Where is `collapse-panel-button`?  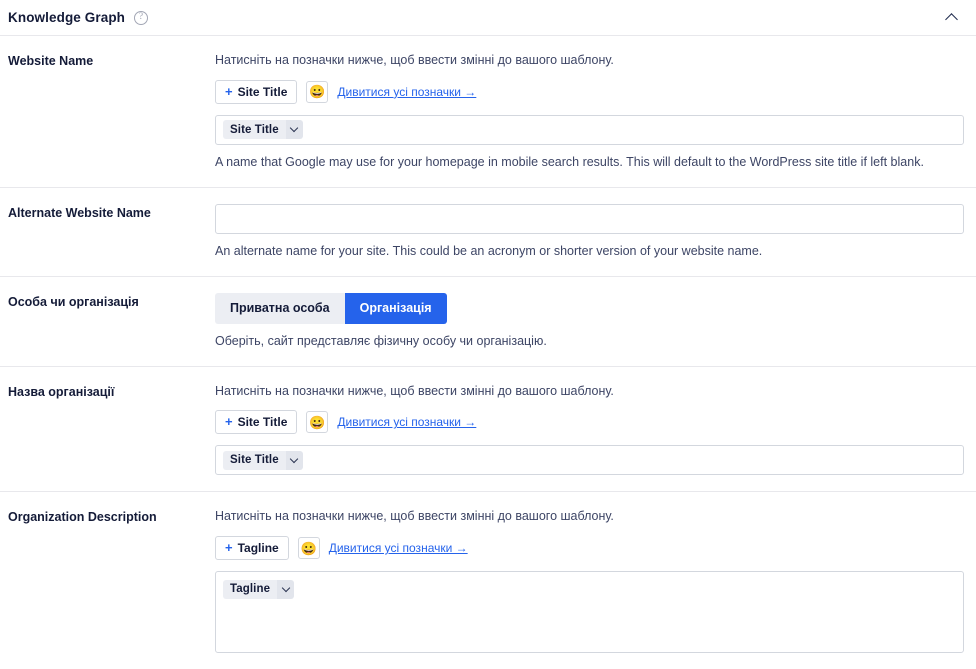
collapse-panel-button is located at coordinates (951, 18).